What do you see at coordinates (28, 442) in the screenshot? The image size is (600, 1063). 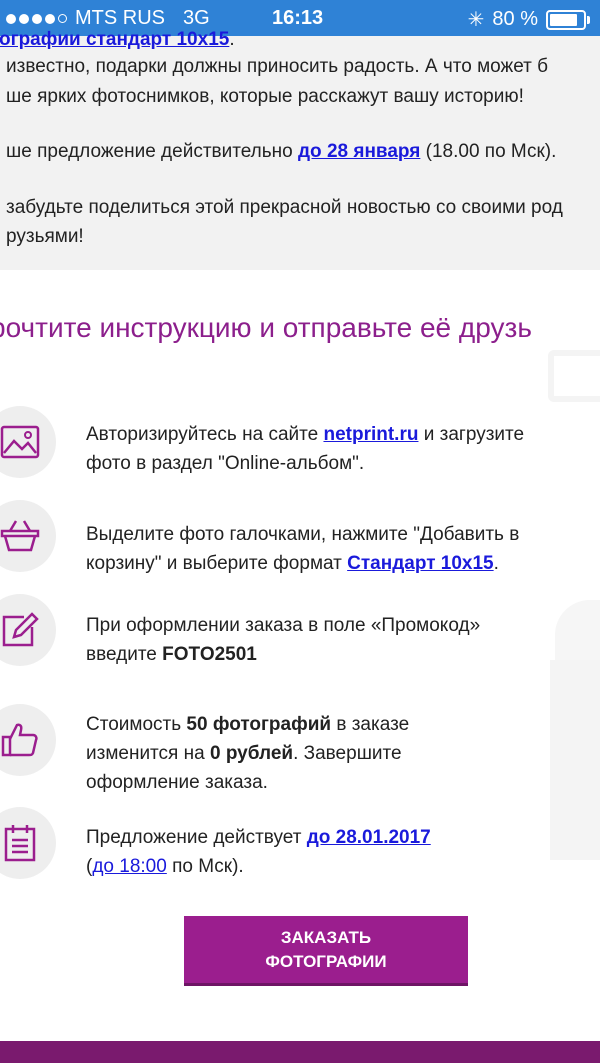 I see `photo-icon` at bounding box center [28, 442].